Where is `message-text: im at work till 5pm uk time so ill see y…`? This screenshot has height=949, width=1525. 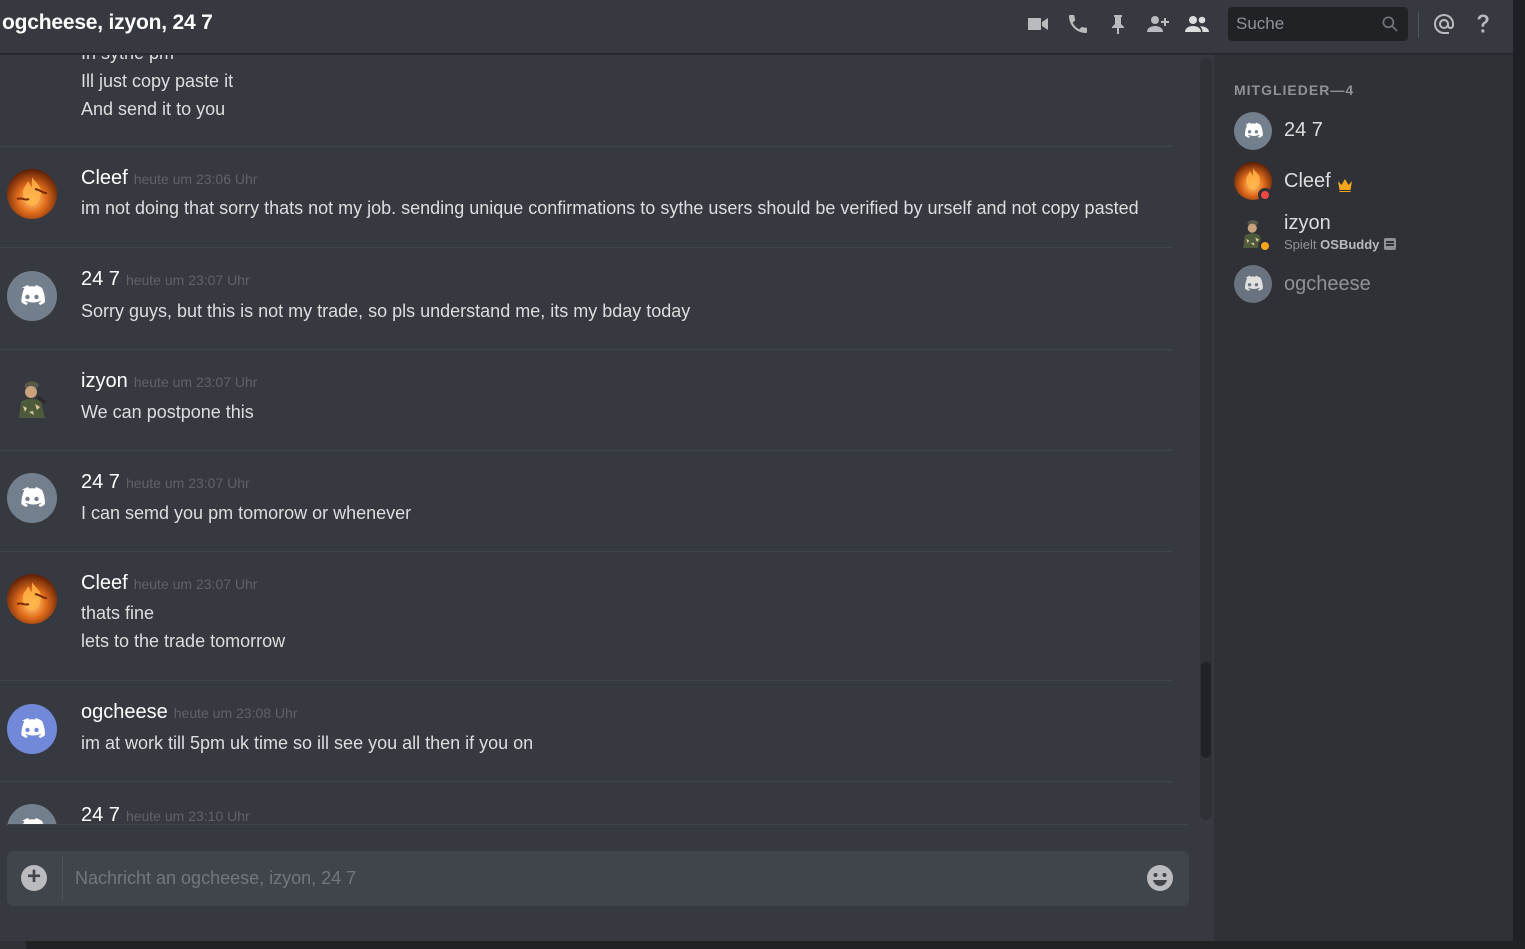 message-text: im at work till 5pm uk time so ill see y… is located at coordinates (307, 743).